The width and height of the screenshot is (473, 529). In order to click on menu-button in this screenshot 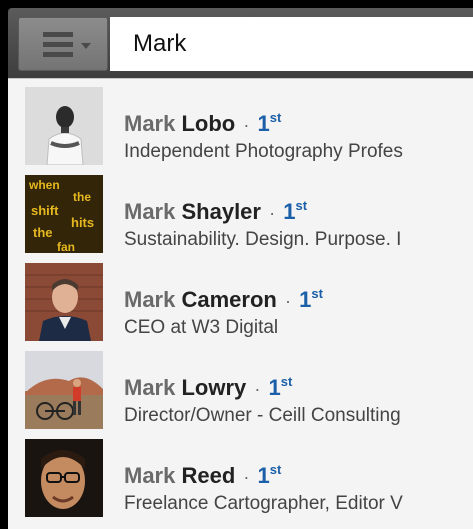, I will do `click(63, 44)`.